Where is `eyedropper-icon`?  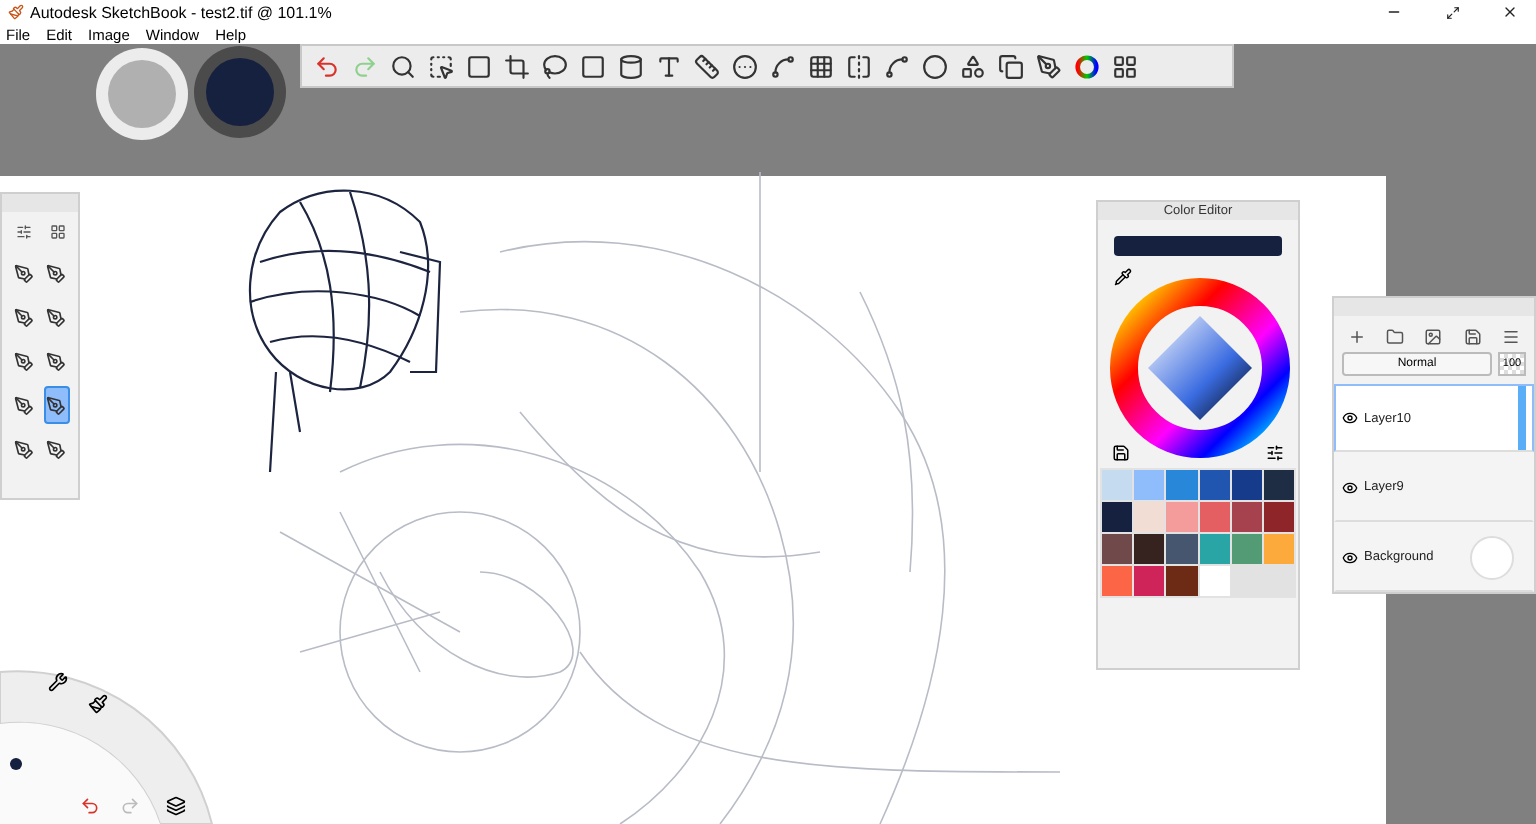 eyedropper-icon is located at coordinates (1123, 277).